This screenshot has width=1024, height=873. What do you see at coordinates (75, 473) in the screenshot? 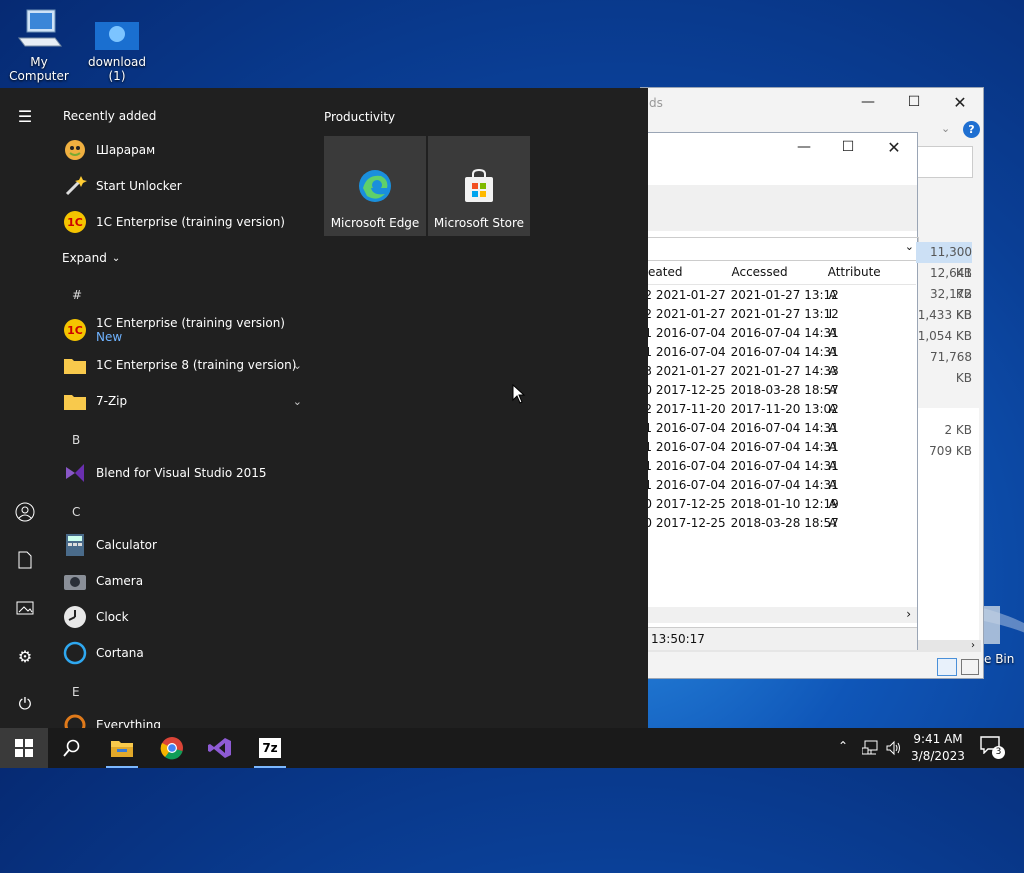
I see `blend-vs-icon` at bounding box center [75, 473].